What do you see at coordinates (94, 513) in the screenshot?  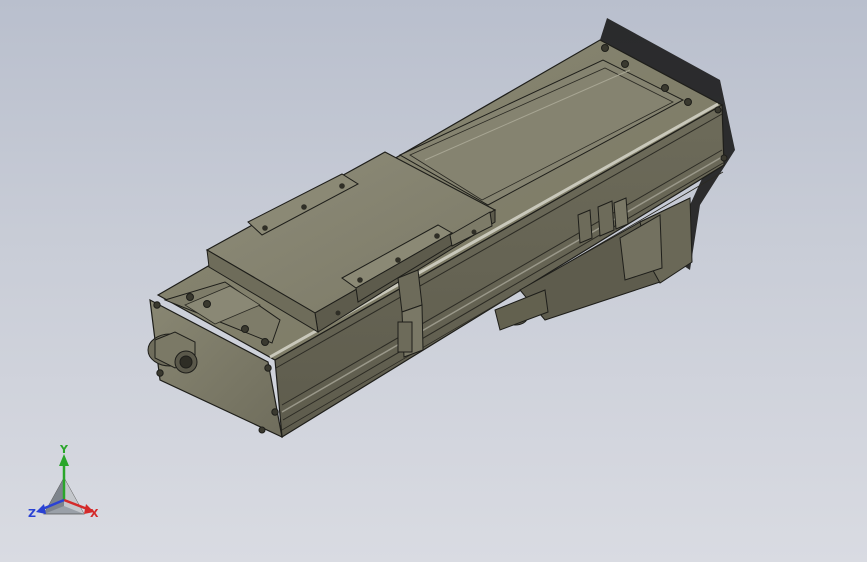 I see `x-axis-label: X` at bounding box center [94, 513].